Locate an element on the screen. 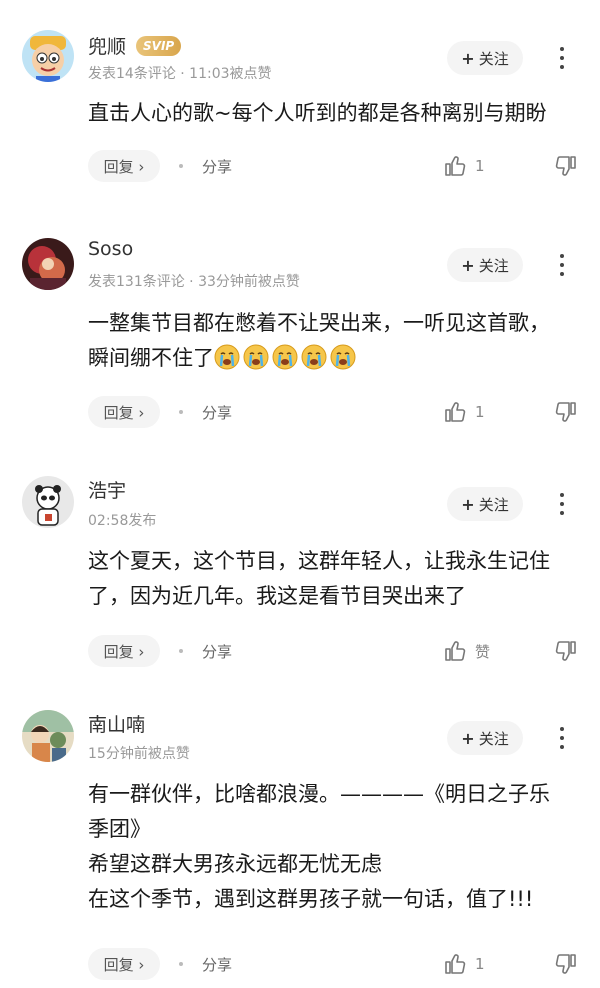 This screenshot has height=988, width=600. comment-meta: 15分钟前被点赞 is located at coordinates (139, 754).